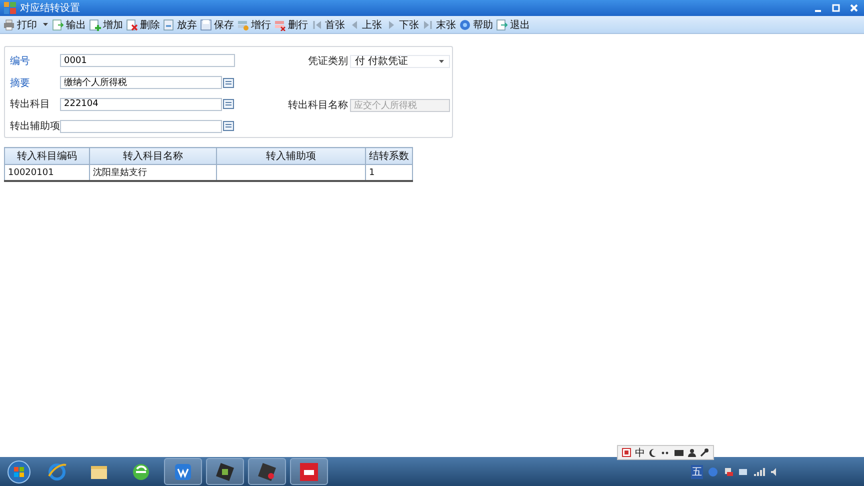  What do you see at coordinates (20, 61) in the screenshot?
I see `field-label: 编号` at bounding box center [20, 61].